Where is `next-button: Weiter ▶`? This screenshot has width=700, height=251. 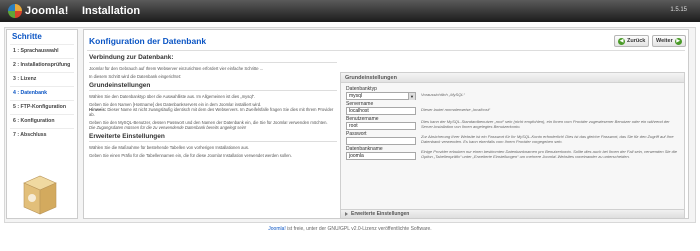
next-button: Weiter ▶ is located at coordinates (669, 41).